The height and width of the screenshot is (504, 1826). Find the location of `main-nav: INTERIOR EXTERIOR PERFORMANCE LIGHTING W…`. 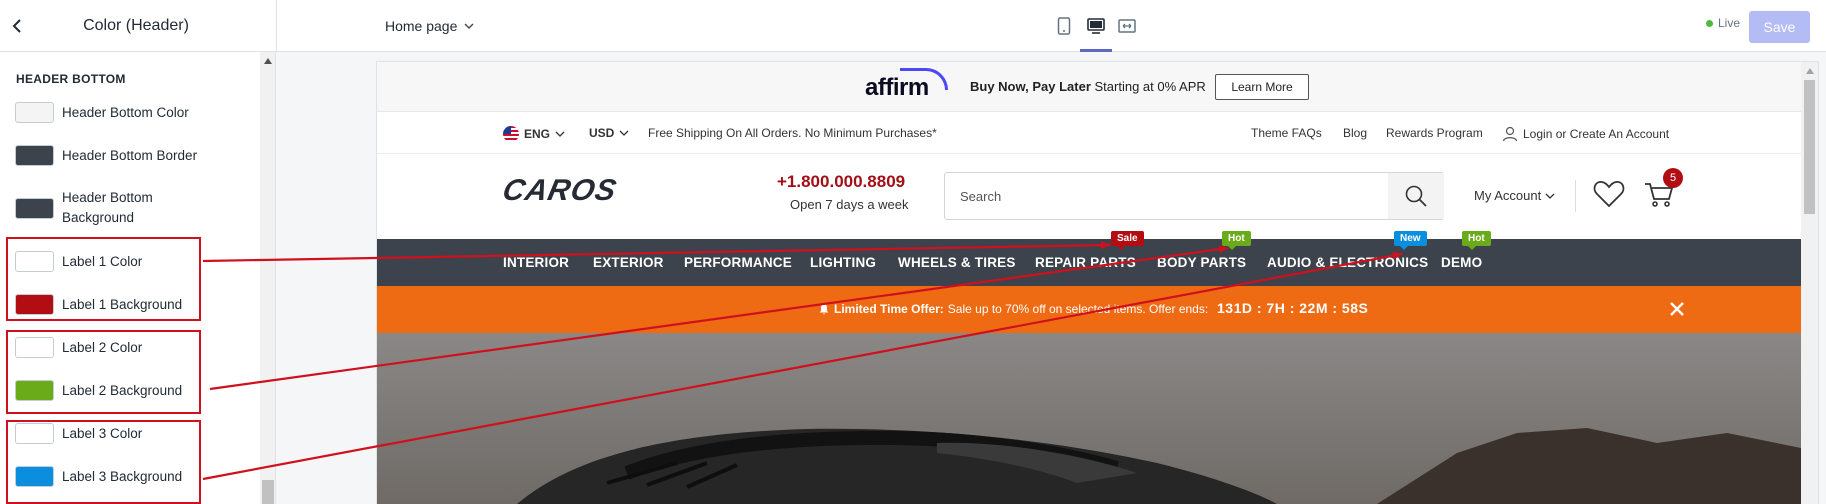

main-nav: INTERIOR EXTERIOR PERFORMANCE LIGHTING W… is located at coordinates (1089, 258).